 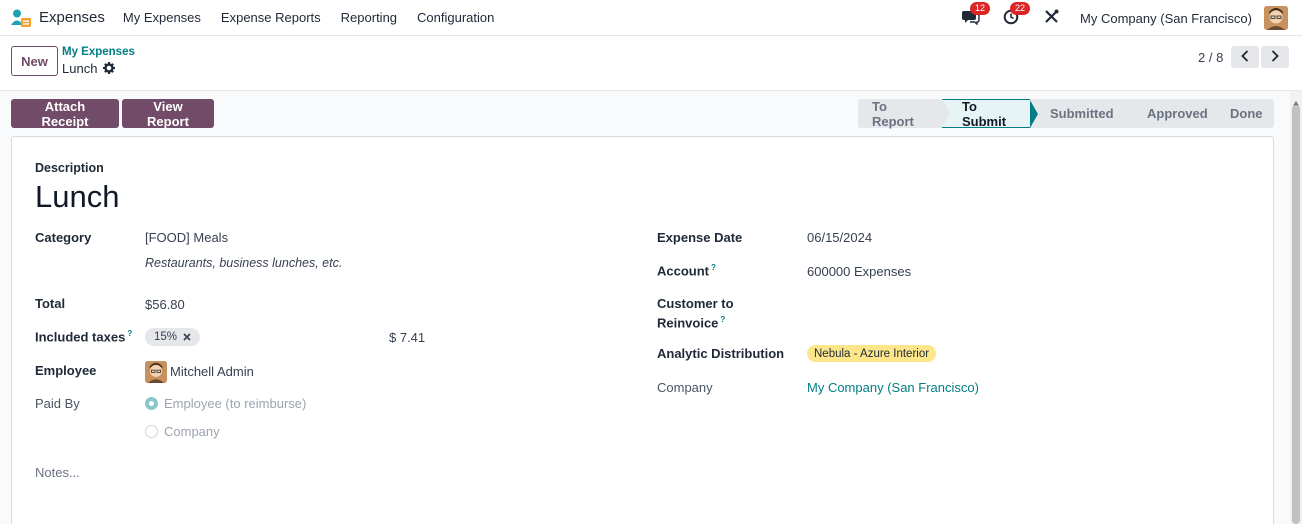 What do you see at coordinates (66, 370) in the screenshot?
I see `employee-label: Employee` at bounding box center [66, 370].